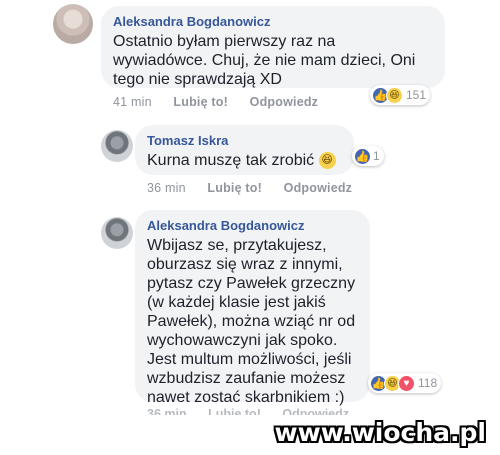 The width and height of the screenshot is (500, 455). I want to click on reaction-count: 118, so click(428, 383).